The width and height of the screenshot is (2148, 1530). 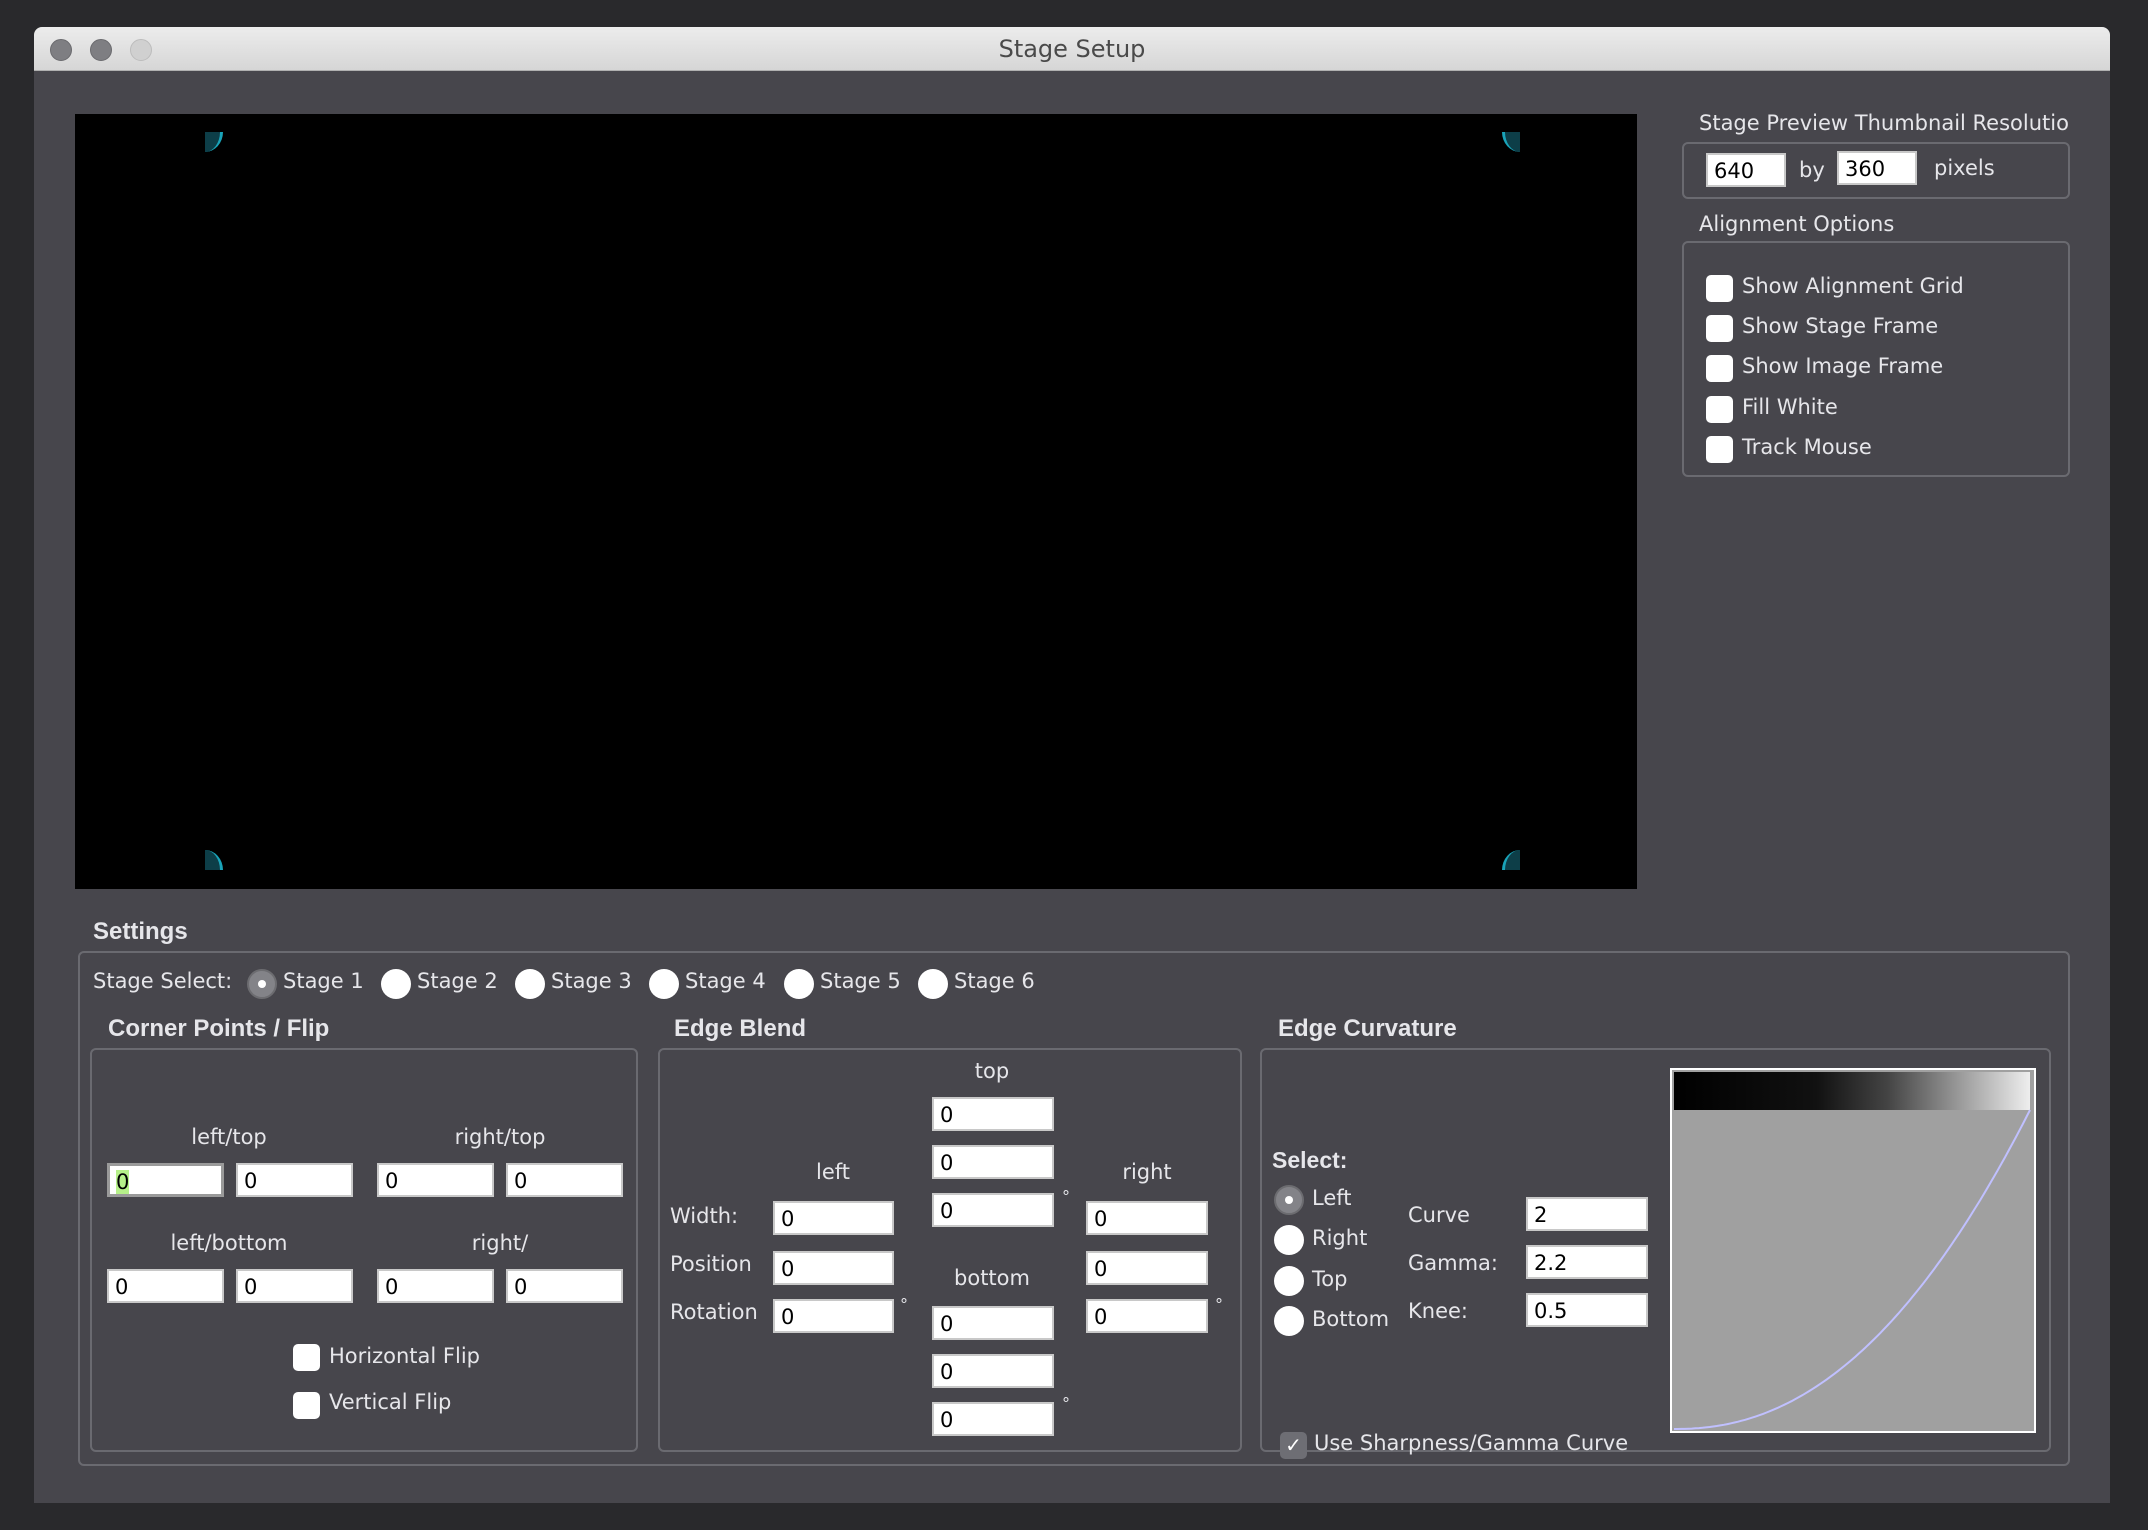 I want to click on top-position-input: 0, so click(x=993, y=1162).